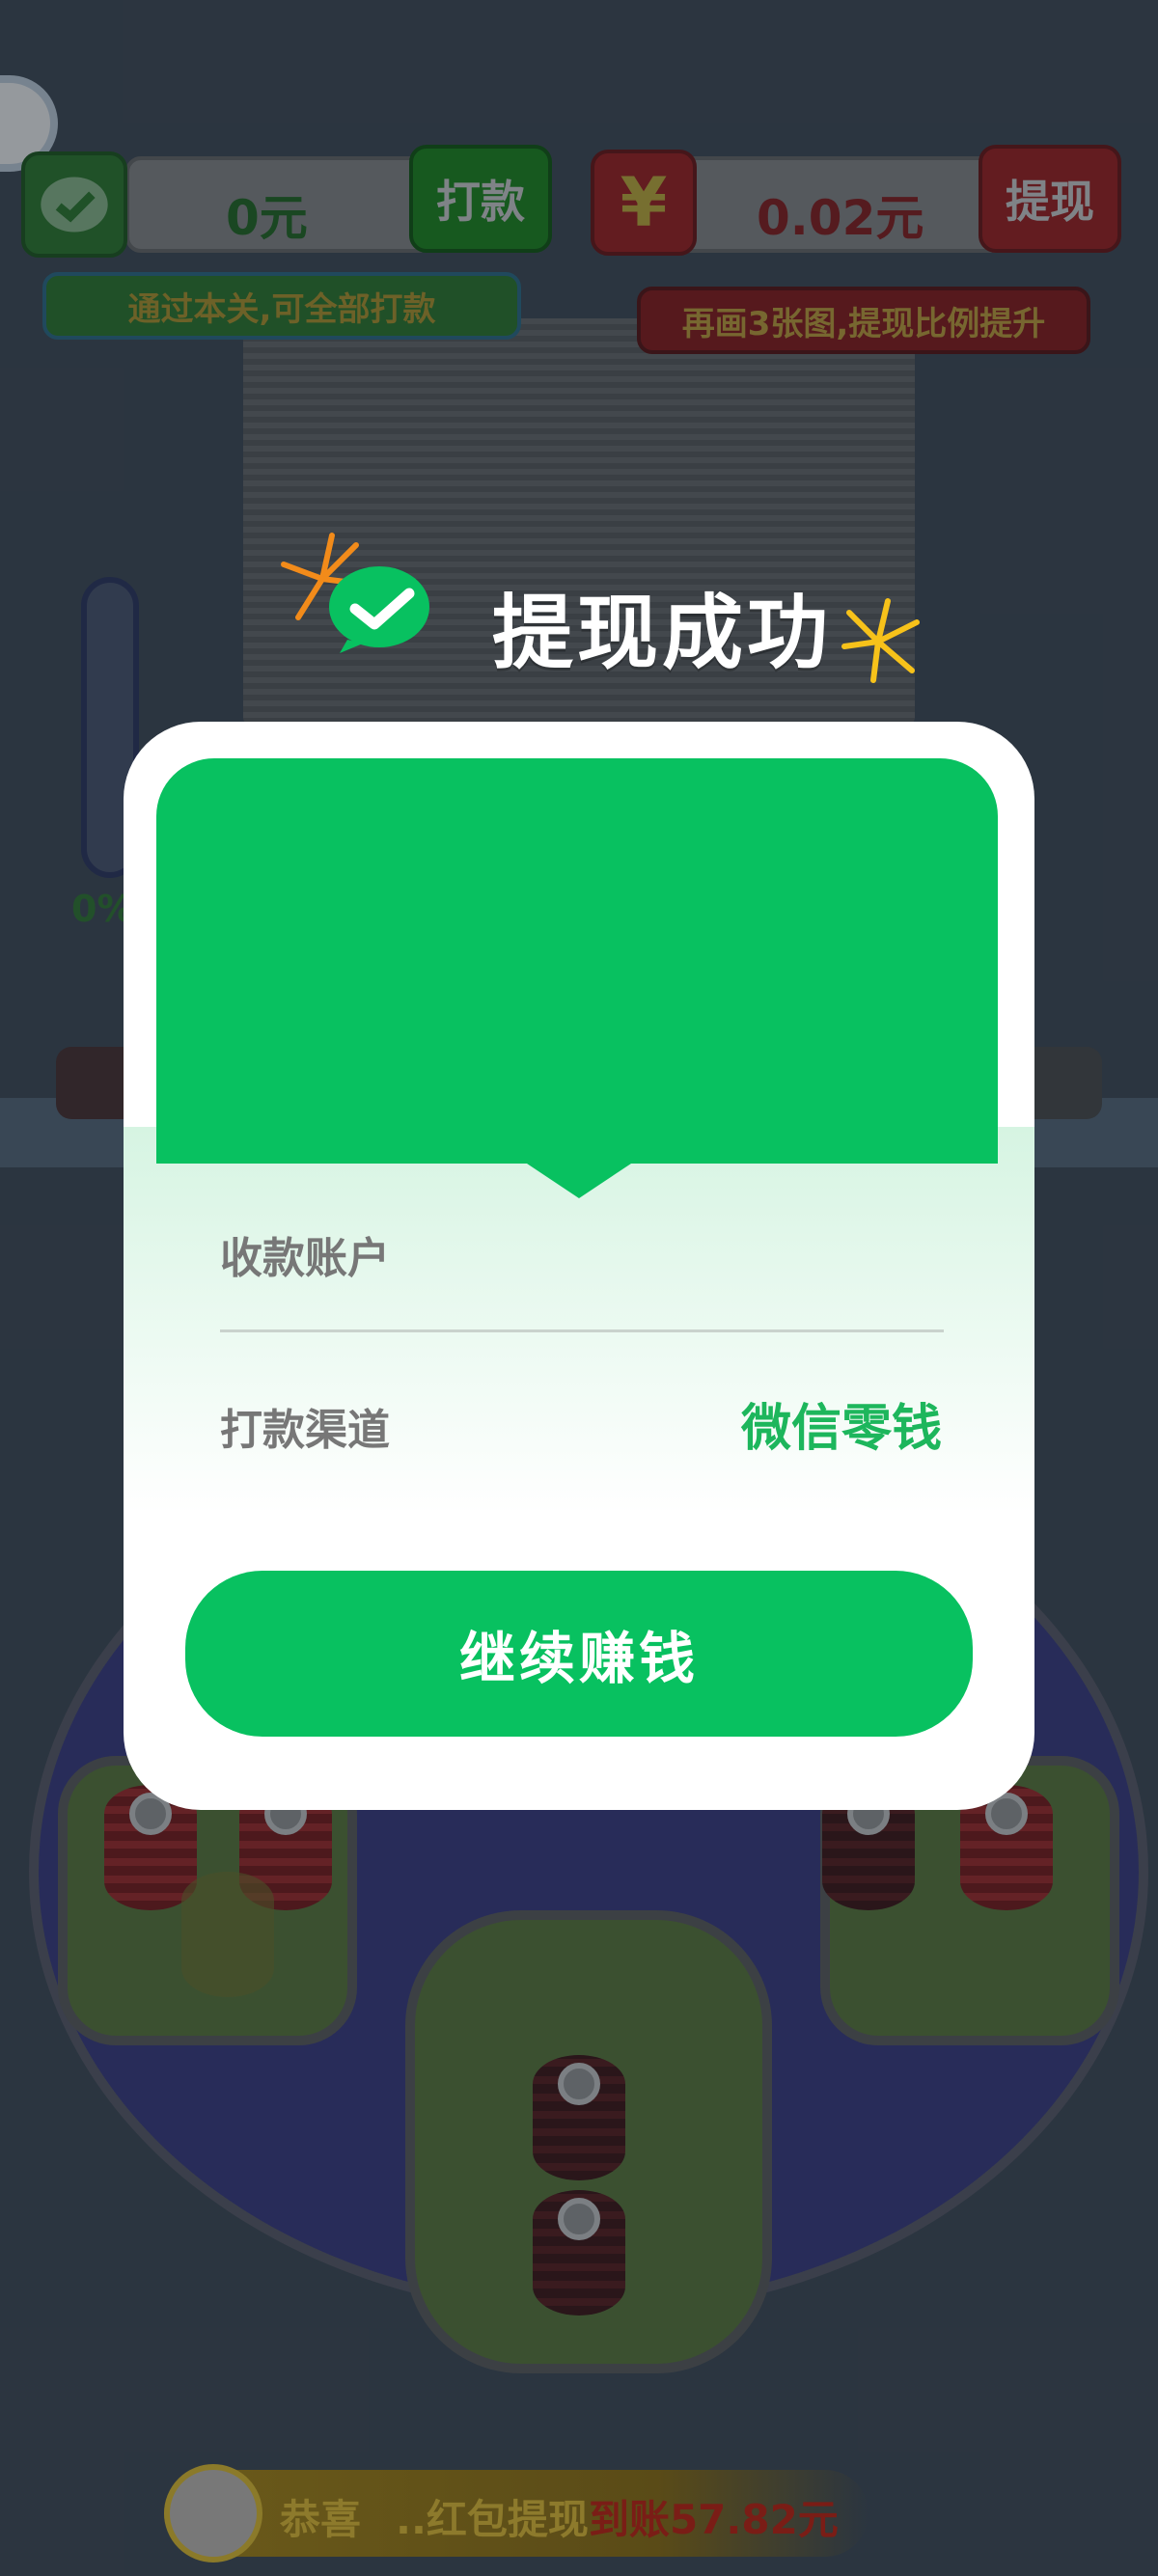 Image resolution: width=1158 pixels, height=2576 pixels. Describe the element at coordinates (713, 2520) in the screenshot. I see `ticker-amount: 到账57.82元` at that location.